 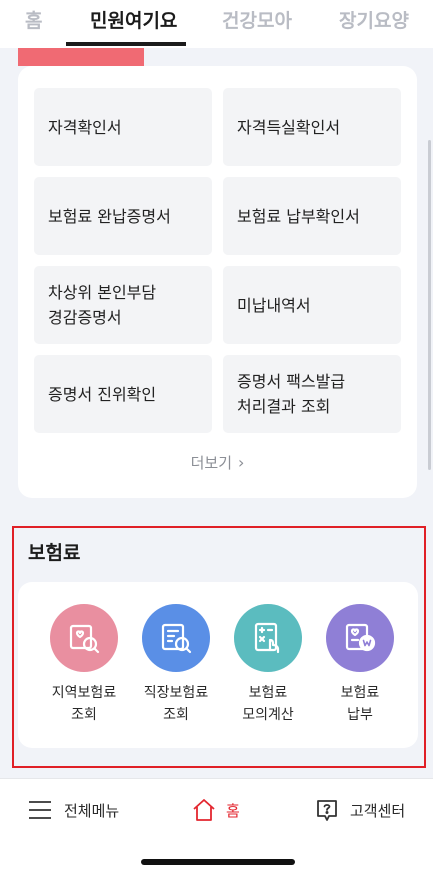 I want to click on nav-all-menu: 전체메뉴, so click(x=73, y=810).